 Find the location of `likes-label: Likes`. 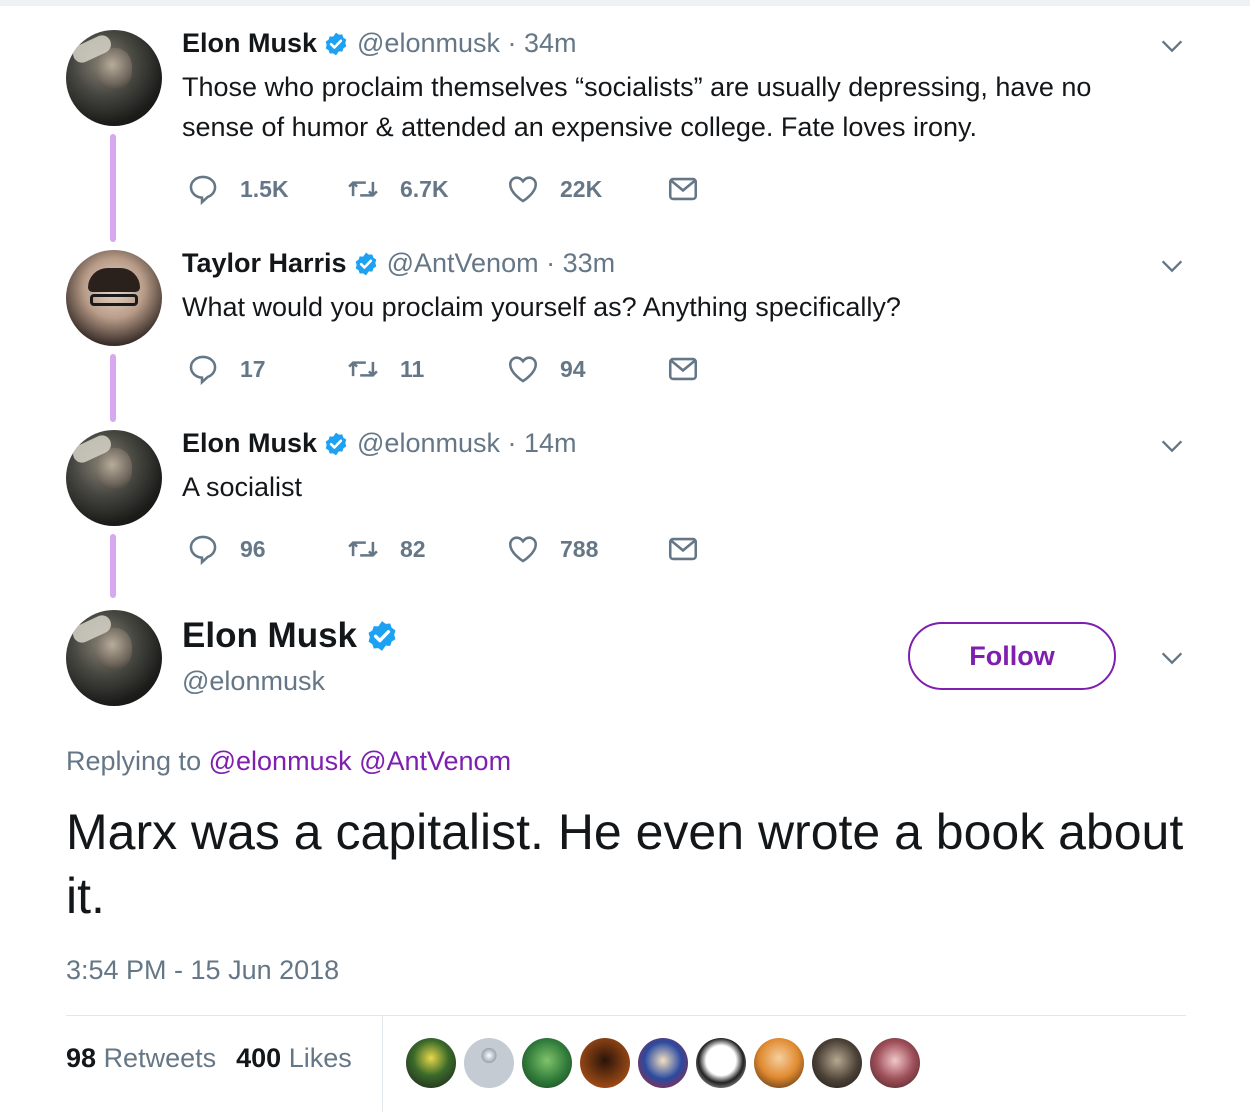

likes-label: Likes is located at coordinates (320, 1058).